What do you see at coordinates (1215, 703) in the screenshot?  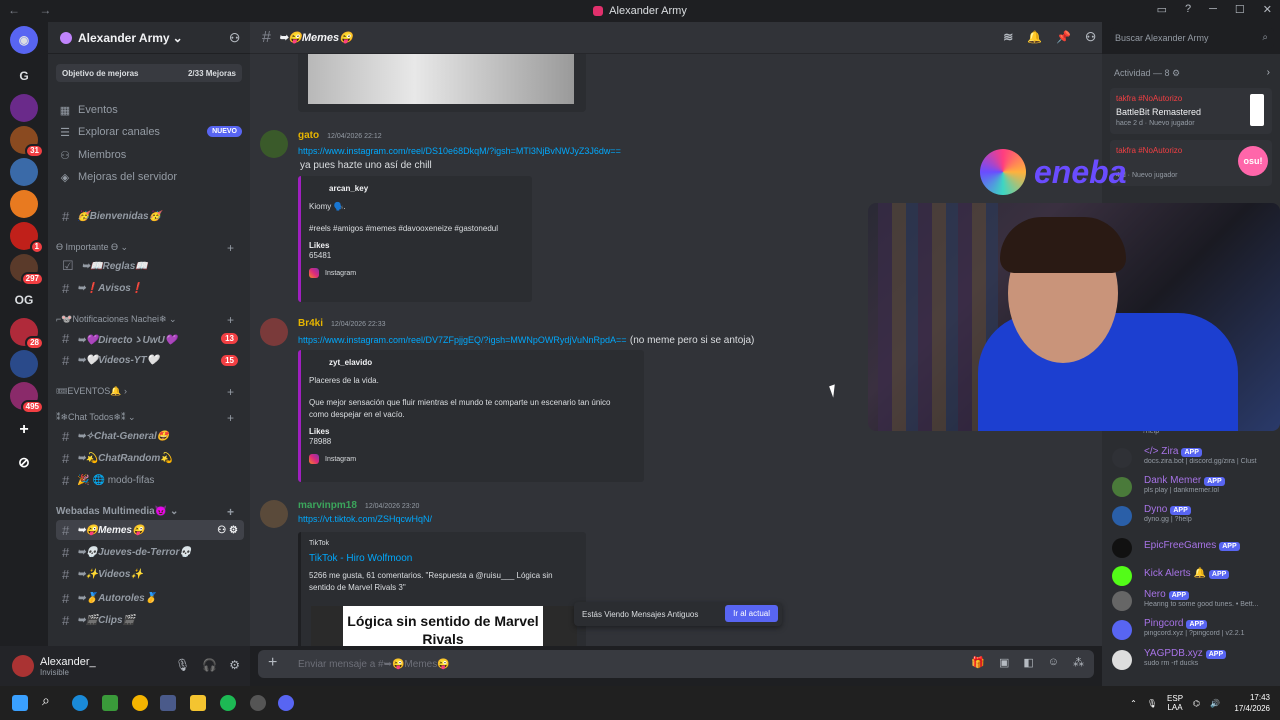 I see `volume-icon: 🔊` at bounding box center [1215, 703].